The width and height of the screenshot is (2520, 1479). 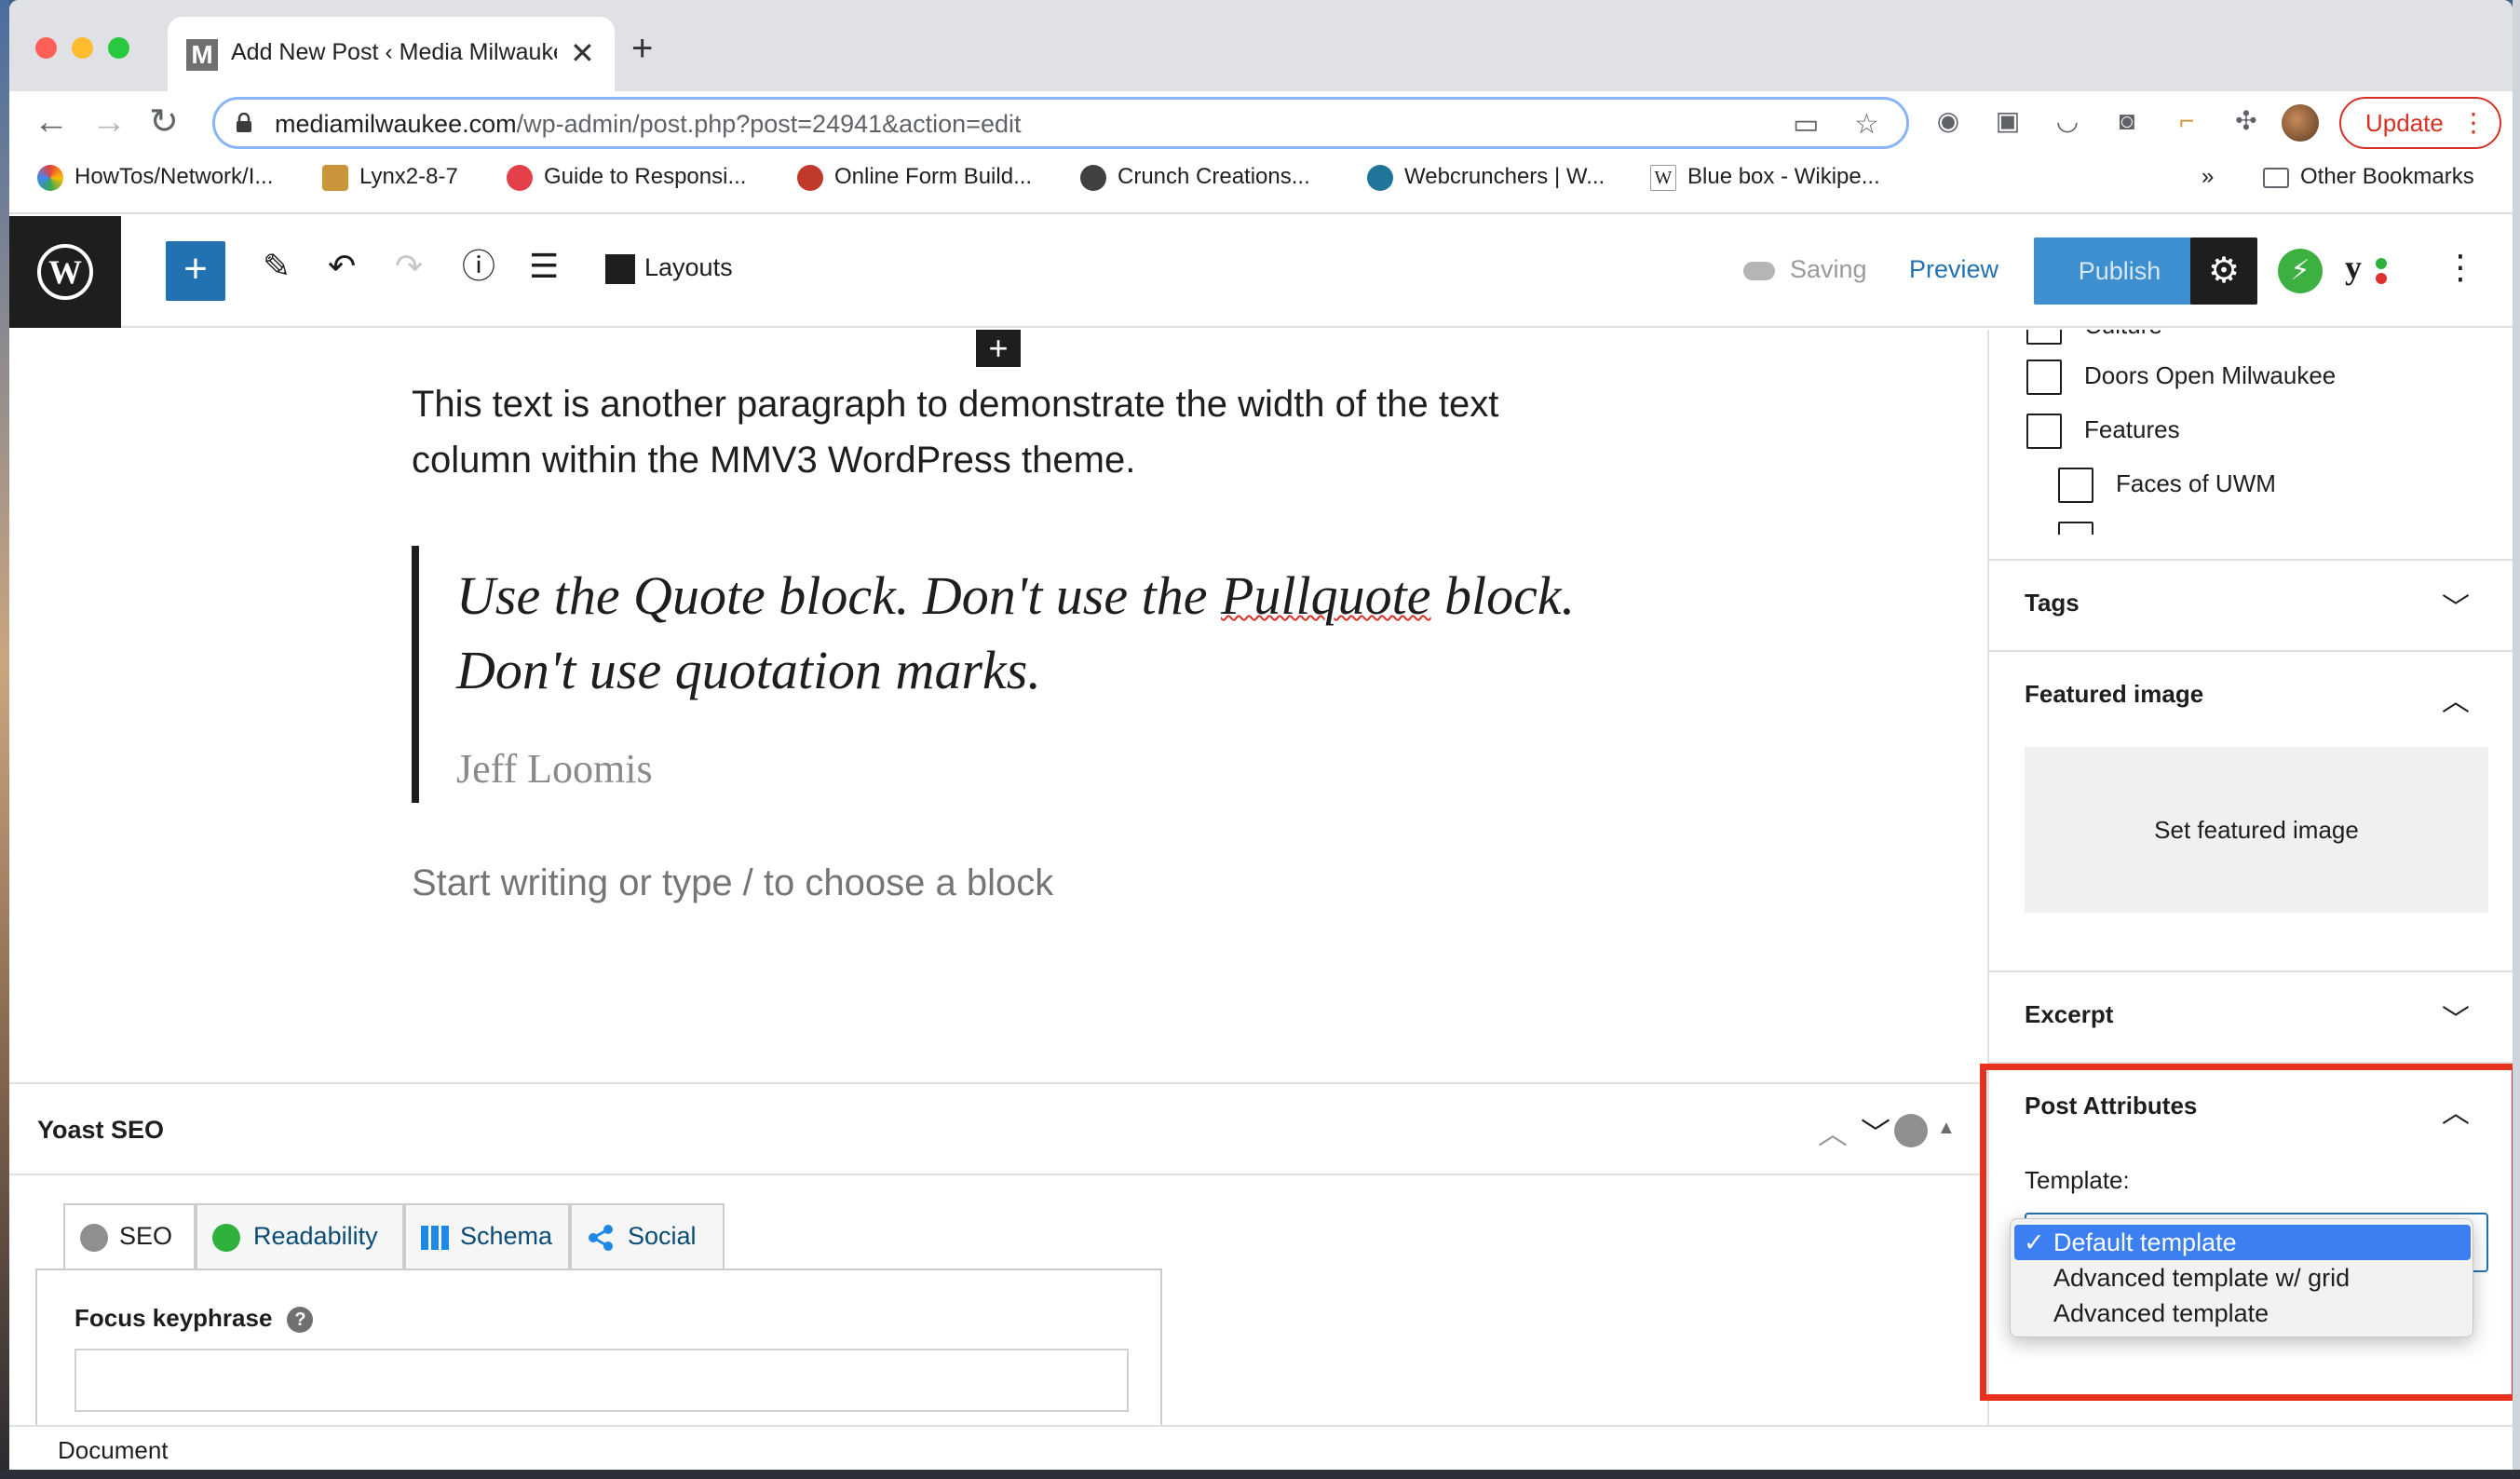 I want to click on quote-citation: Jeff Loomis, so click(x=1039, y=769).